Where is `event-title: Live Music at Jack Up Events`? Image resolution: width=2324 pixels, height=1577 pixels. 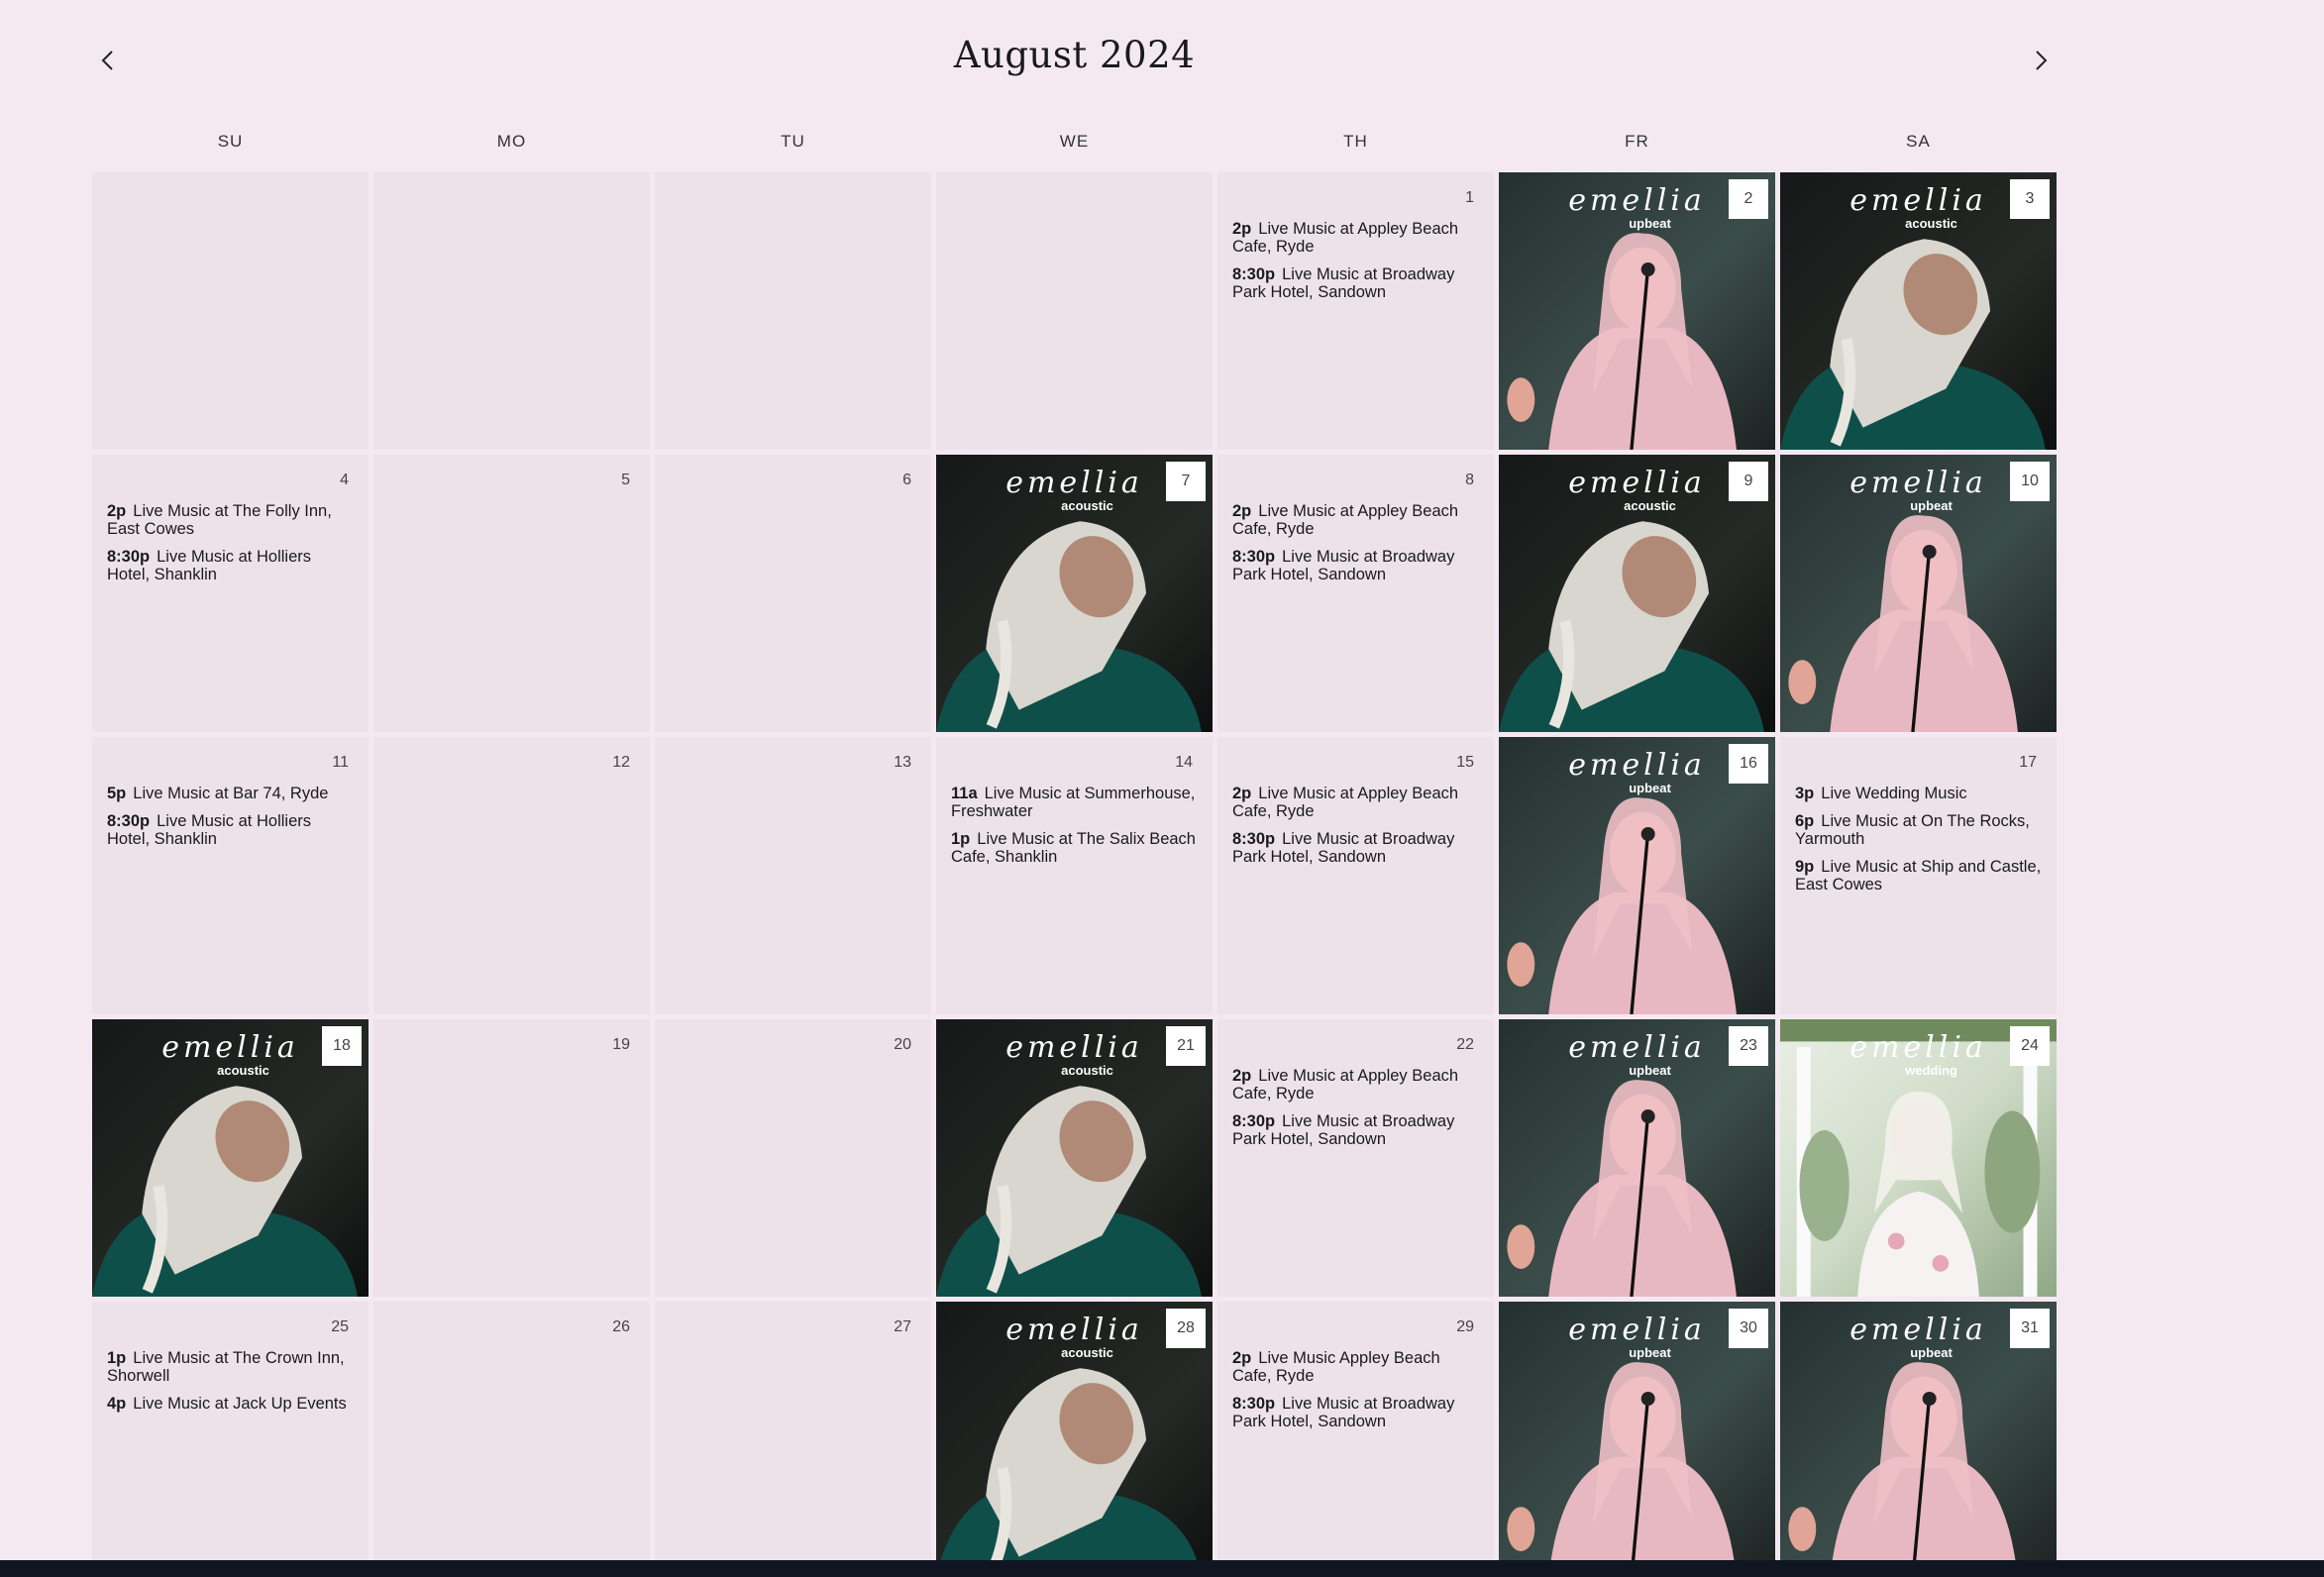 event-title: Live Music at Jack Up Events is located at coordinates (240, 1404).